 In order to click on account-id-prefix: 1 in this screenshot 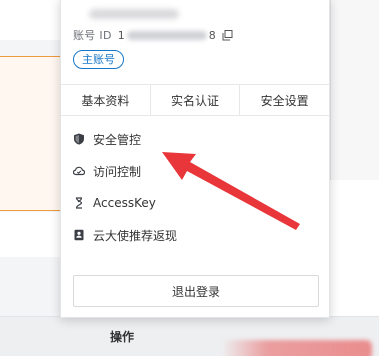, I will do `click(121, 35)`.